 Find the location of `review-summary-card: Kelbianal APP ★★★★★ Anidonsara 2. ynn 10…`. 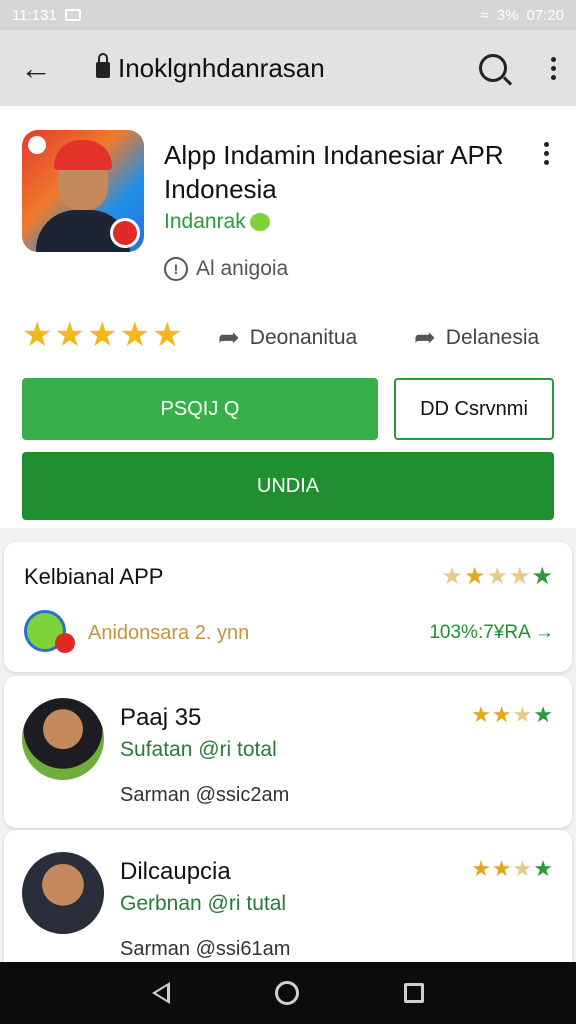

review-summary-card: Kelbianal APP ★★★★★ Anidonsara 2. ynn 10… is located at coordinates (288, 607).